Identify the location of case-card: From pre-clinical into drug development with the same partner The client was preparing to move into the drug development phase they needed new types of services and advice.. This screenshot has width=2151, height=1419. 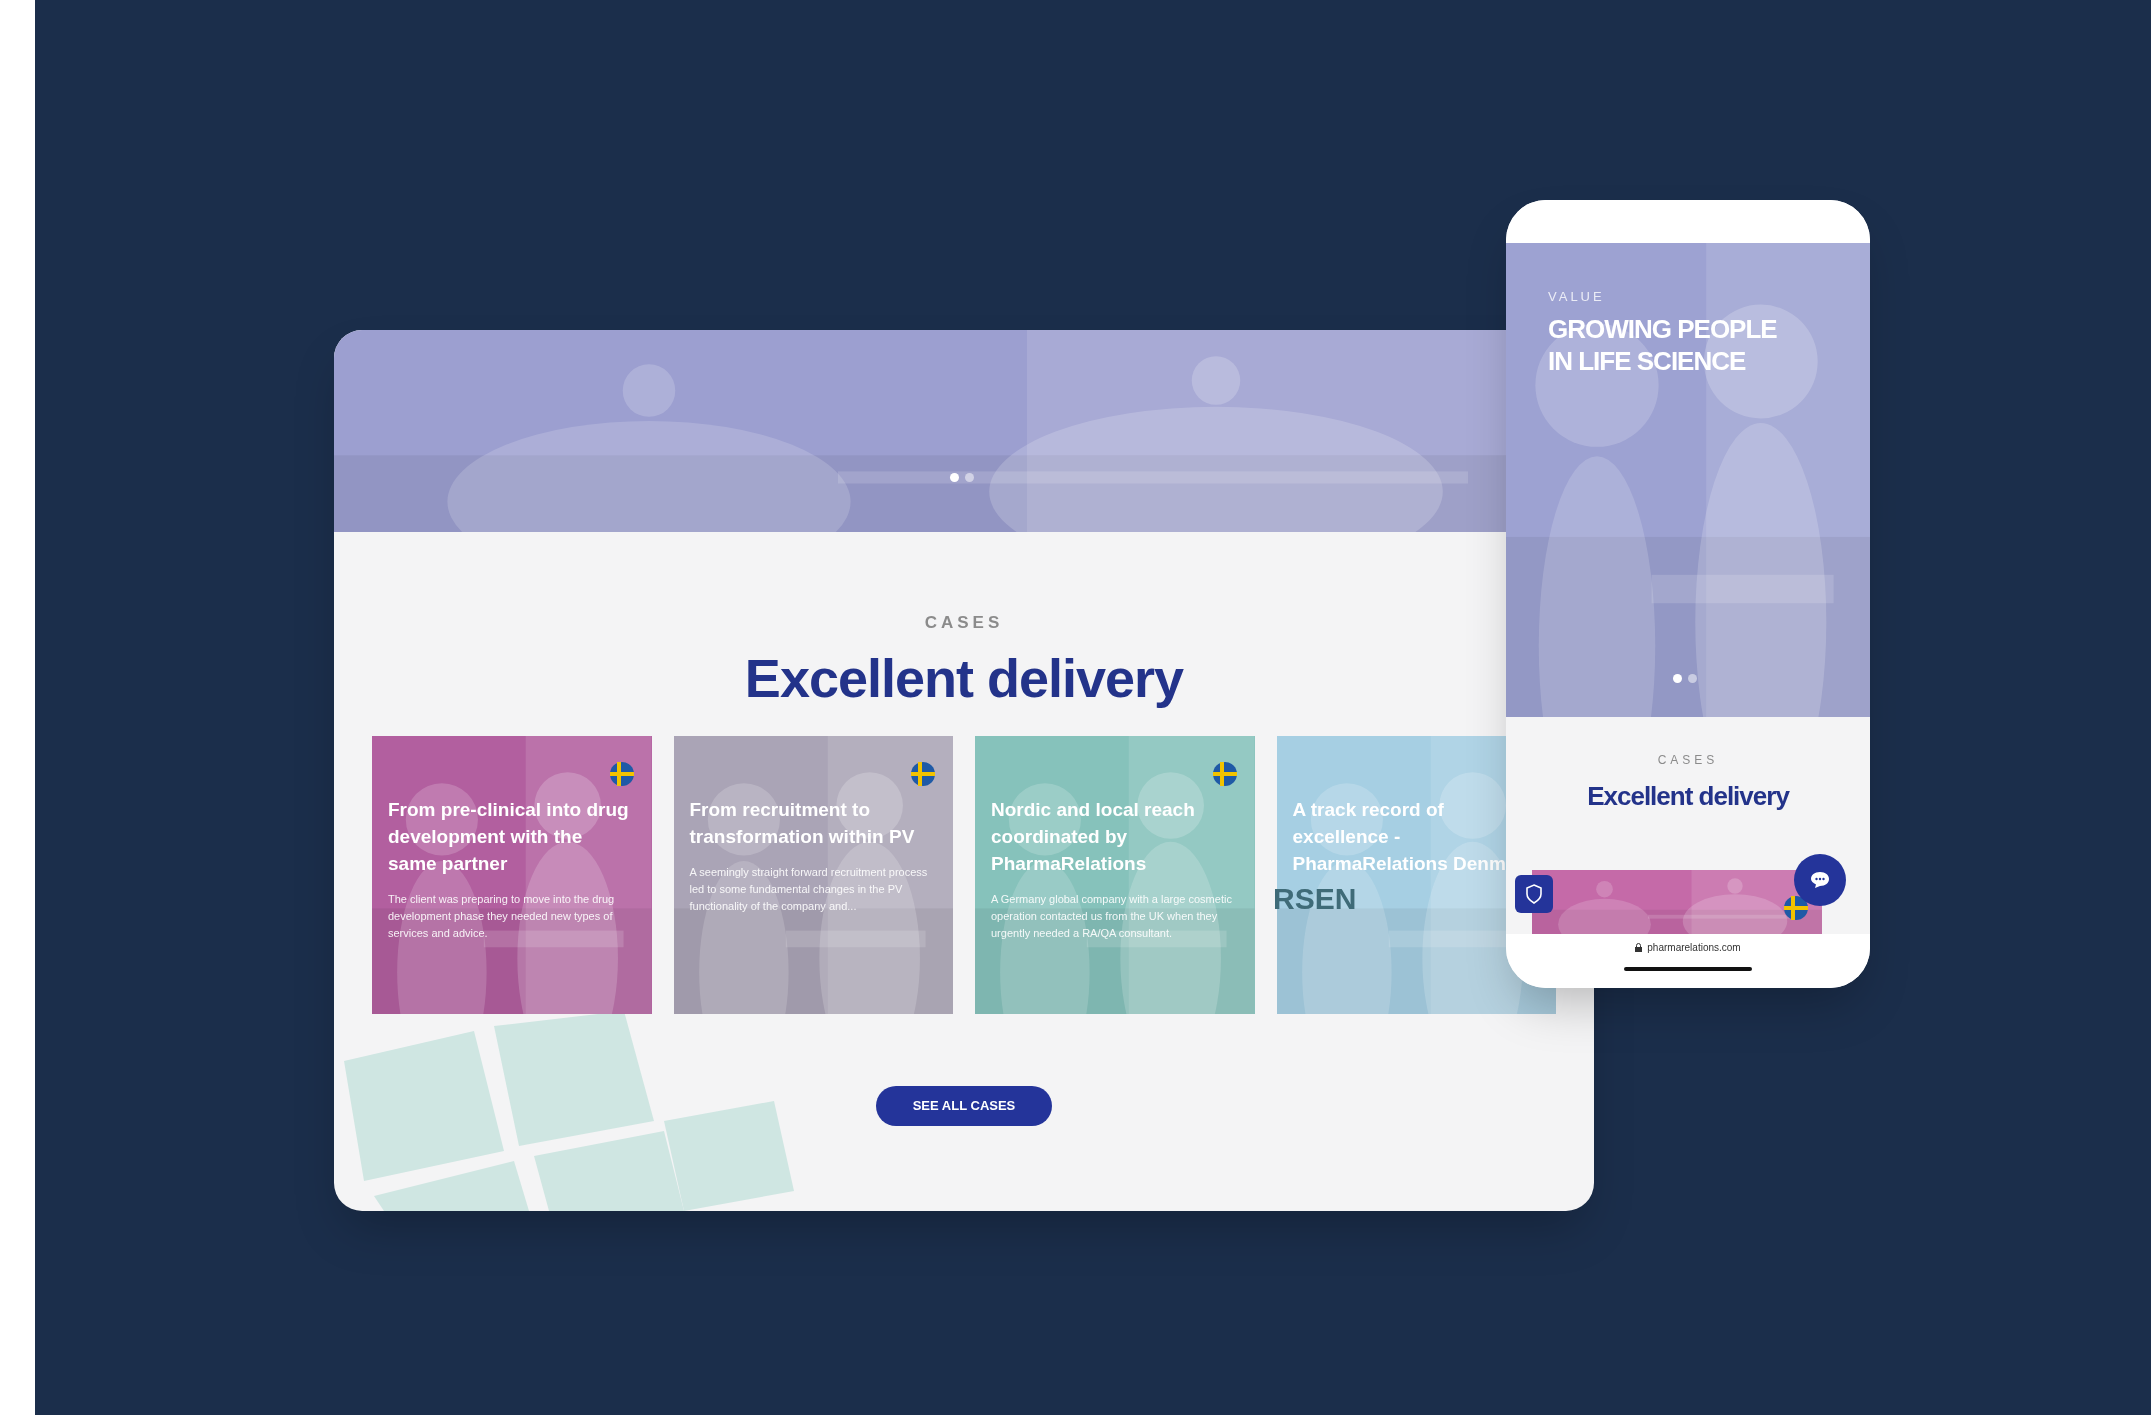
(512, 874).